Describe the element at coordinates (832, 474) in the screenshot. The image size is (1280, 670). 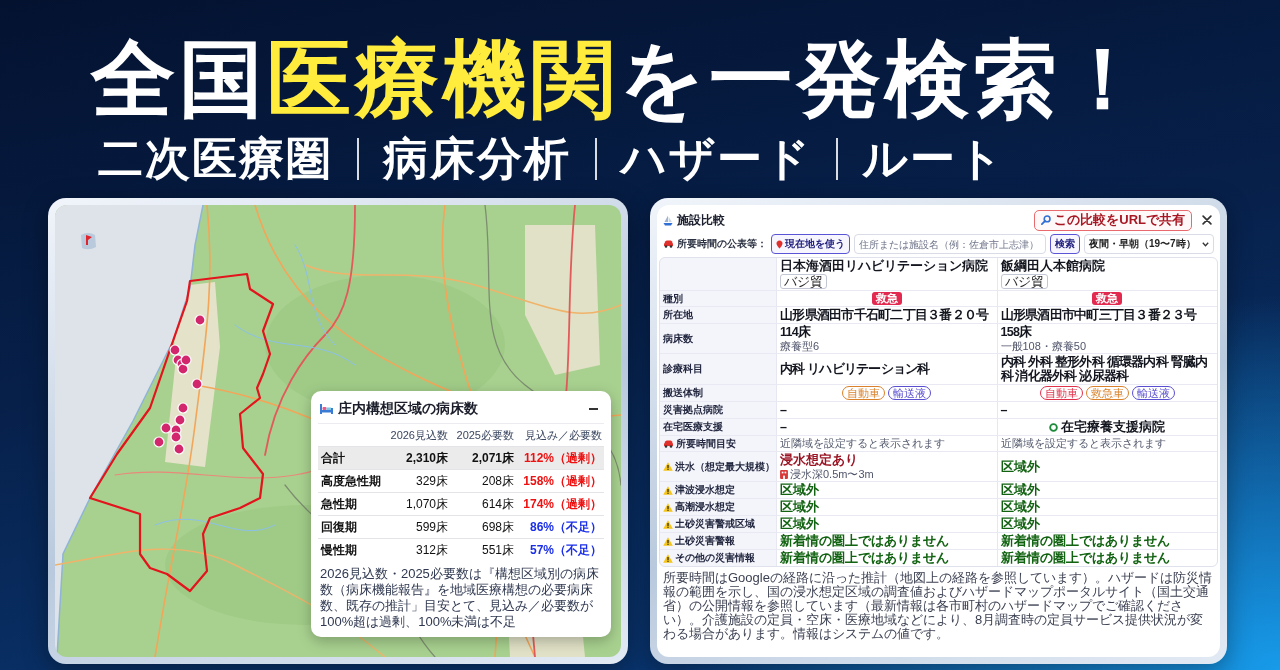
I see `cell-subtext: 浸水深0.5m〜3m` at that location.